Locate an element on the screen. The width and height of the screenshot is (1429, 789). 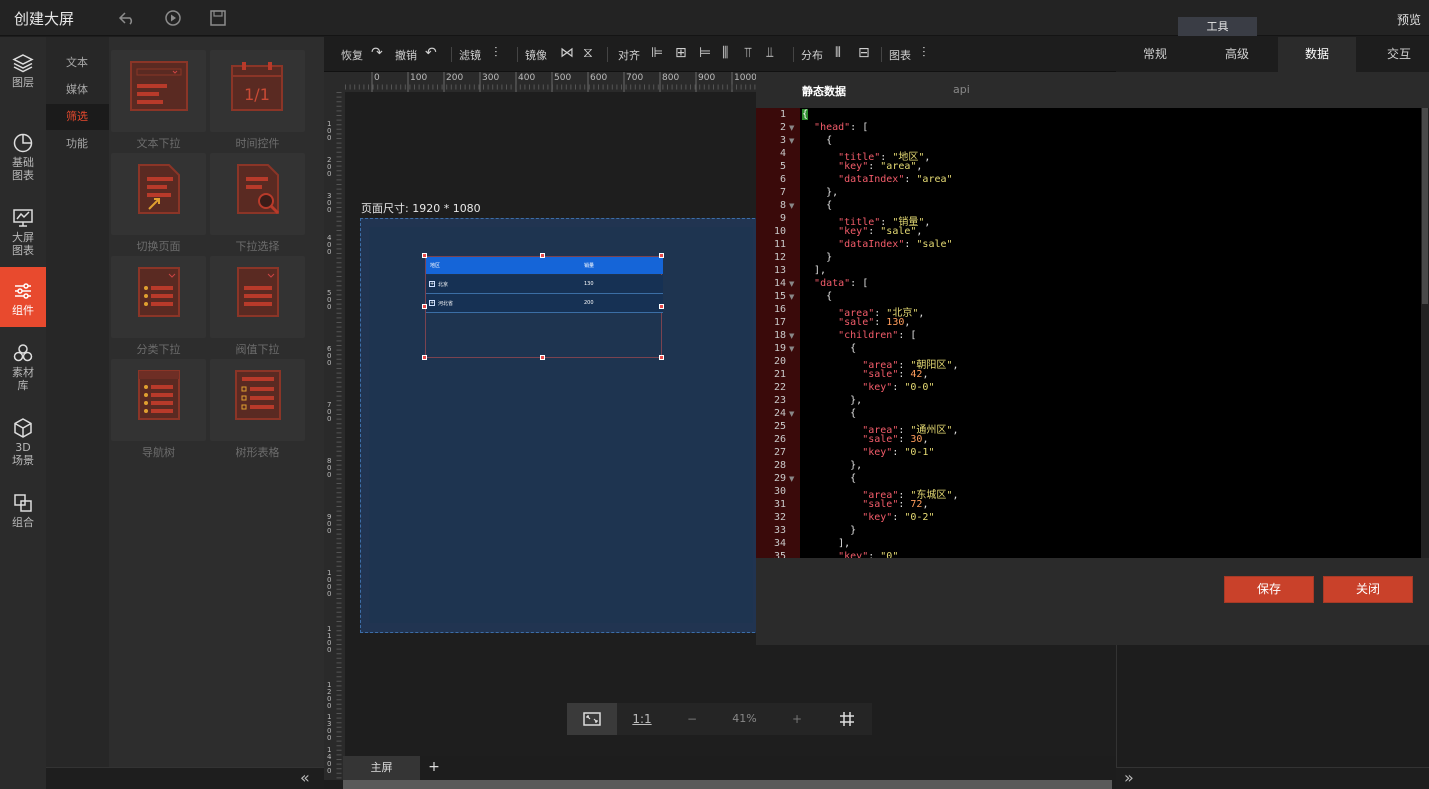
tab-advanced: 高级 is located at coordinates (1237, 54).